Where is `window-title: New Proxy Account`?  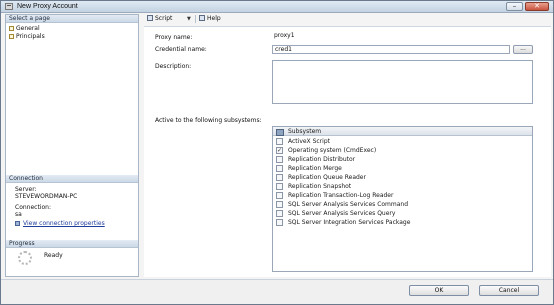
window-title: New Proxy Account is located at coordinates (47, 6).